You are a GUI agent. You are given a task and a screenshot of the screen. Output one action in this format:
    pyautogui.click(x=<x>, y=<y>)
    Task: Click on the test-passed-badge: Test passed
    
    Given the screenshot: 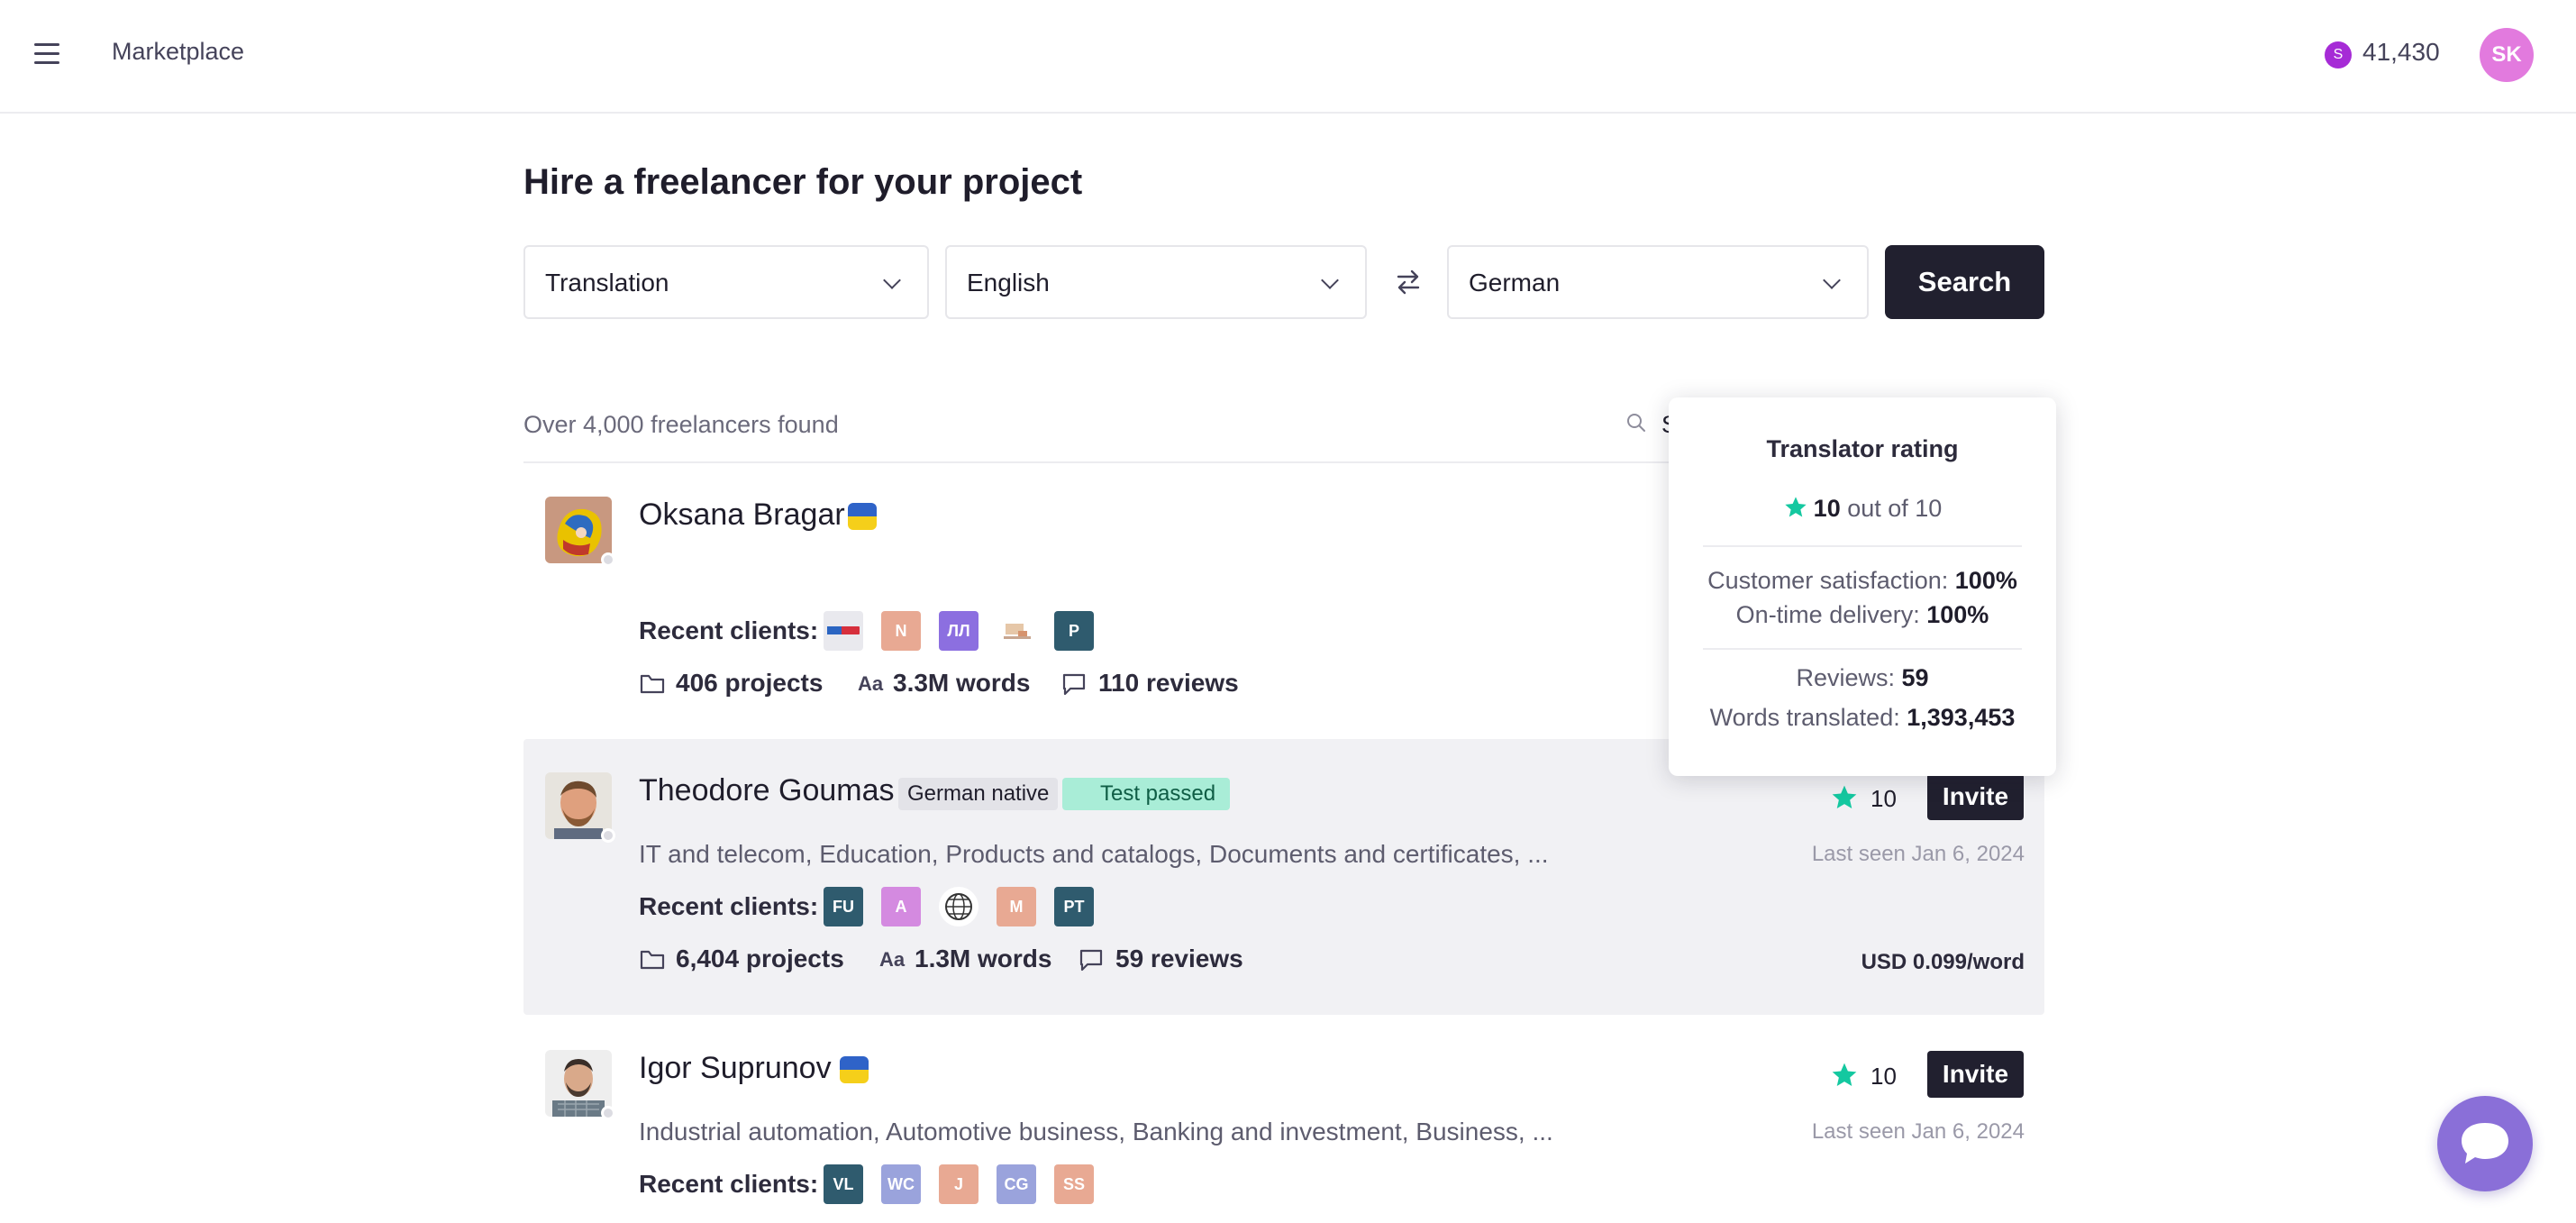 What is the action you would take?
    pyautogui.click(x=1146, y=794)
    